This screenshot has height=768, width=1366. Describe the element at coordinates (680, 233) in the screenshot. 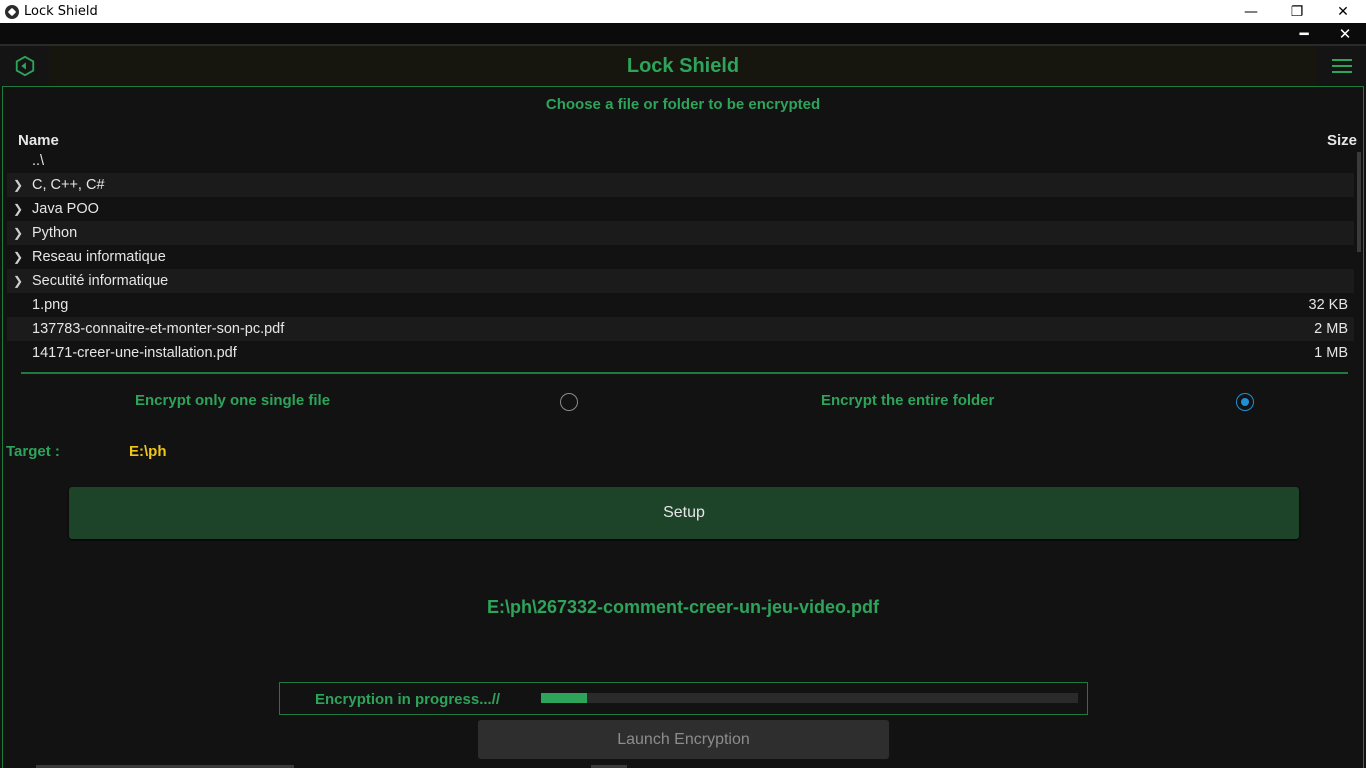

I see `list-item-folder: ❯ Python` at that location.